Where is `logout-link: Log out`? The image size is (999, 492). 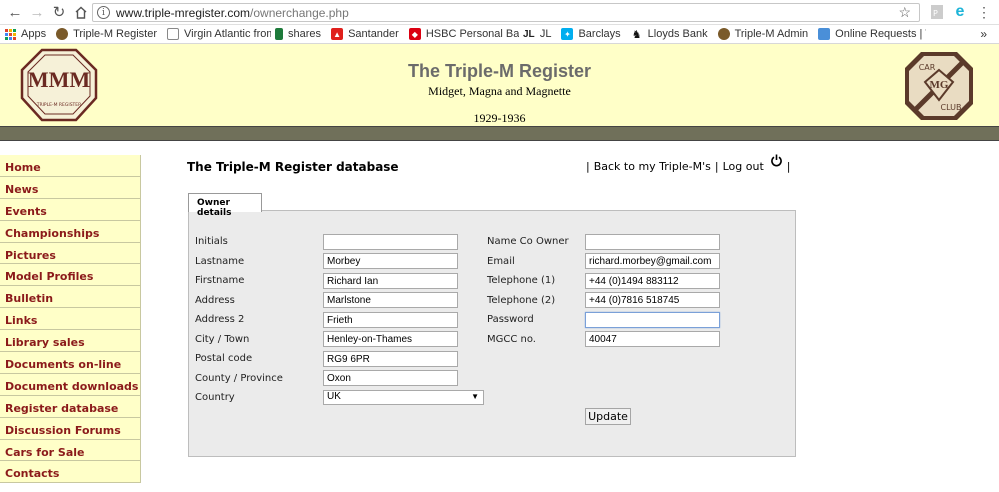 logout-link: Log out is located at coordinates (743, 166).